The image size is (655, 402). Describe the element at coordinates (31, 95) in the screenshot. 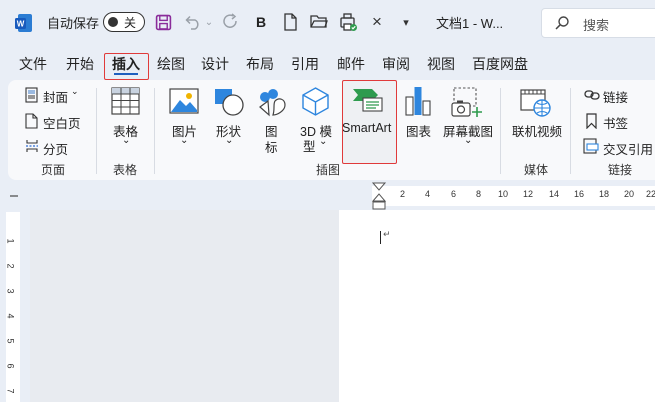

I see `cover-page-icon` at that location.